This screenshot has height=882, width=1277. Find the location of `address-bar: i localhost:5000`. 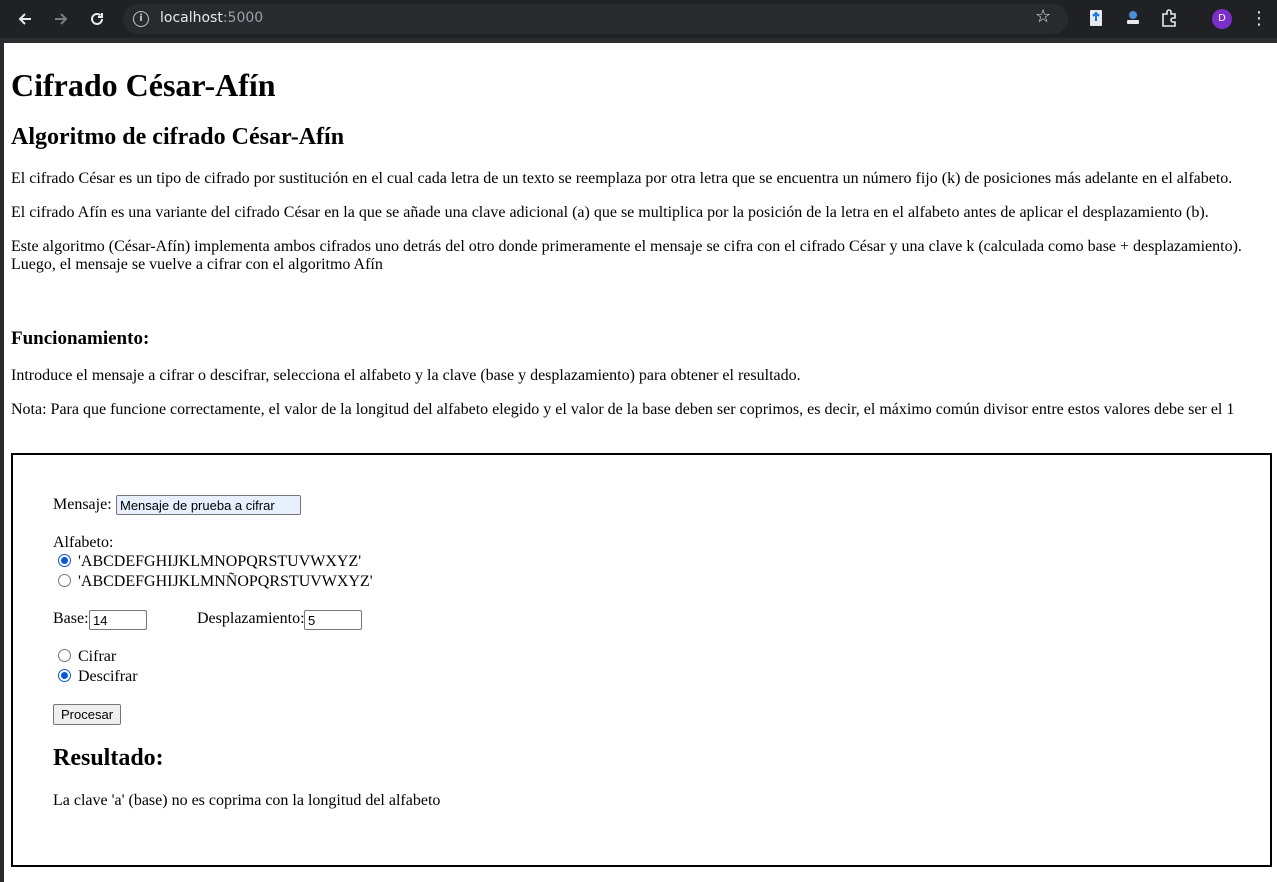

address-bar: i localhost:5000 is located at coordinates (595, 19).